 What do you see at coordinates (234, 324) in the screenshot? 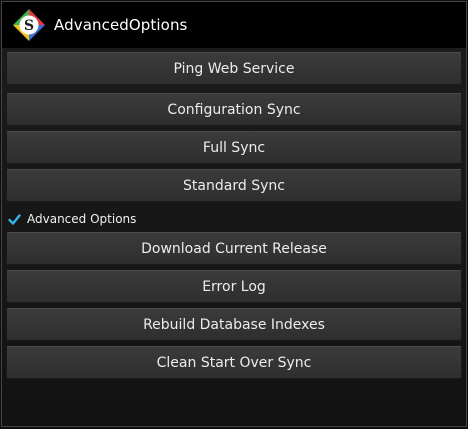
I see `rebuild-database-indexes-button: Rebuild Database Indexes` at bounding box center [234, 324].